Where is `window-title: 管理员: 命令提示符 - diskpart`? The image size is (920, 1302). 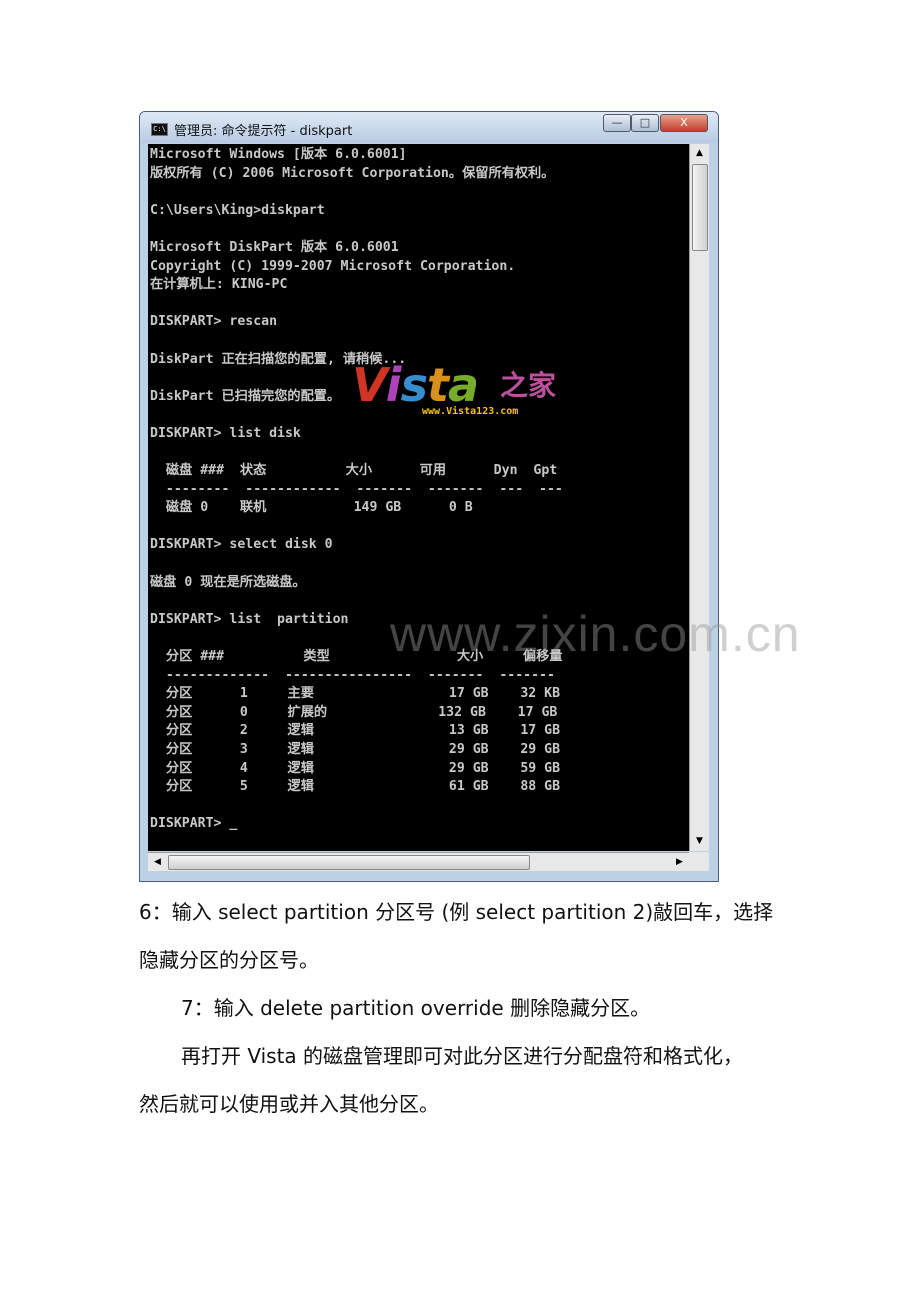
window-title: 管理员: 命令提示符 - diskpart is located at coordinates (263, 131).